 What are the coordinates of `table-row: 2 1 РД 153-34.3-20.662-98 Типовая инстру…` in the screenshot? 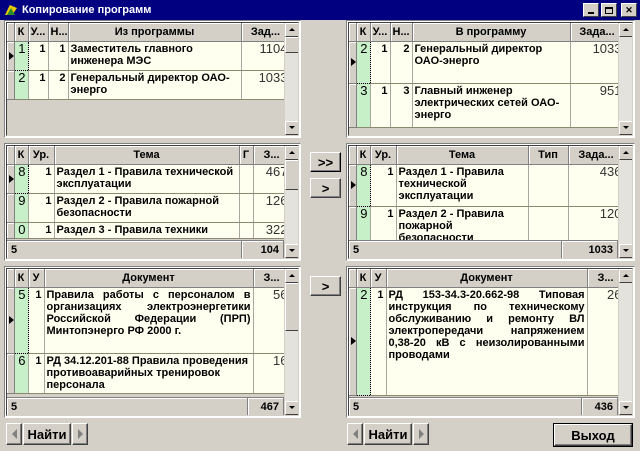 It's located at (487, 341).